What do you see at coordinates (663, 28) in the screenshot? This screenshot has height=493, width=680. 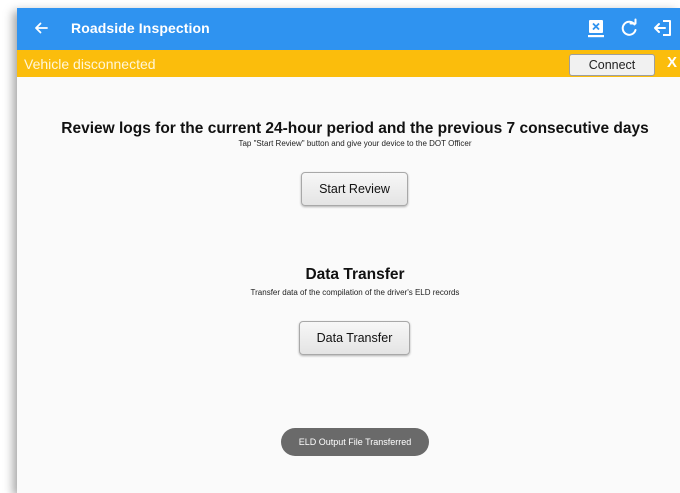 I see `exit-icon` at bounding box center [663, 28].